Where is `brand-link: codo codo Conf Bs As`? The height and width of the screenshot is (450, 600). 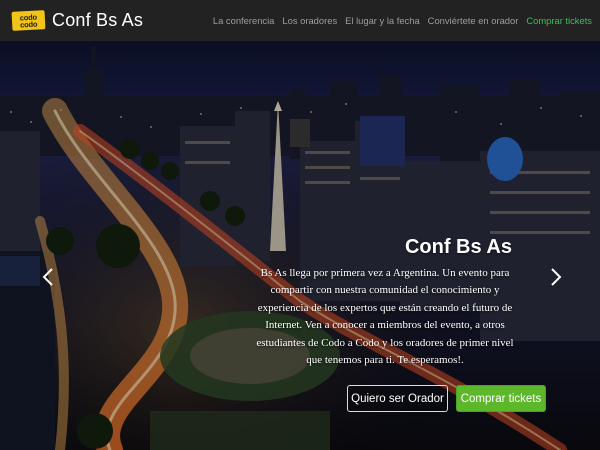 brand-link: codo codo Conf Bs As is located at coordinates (77, 20).